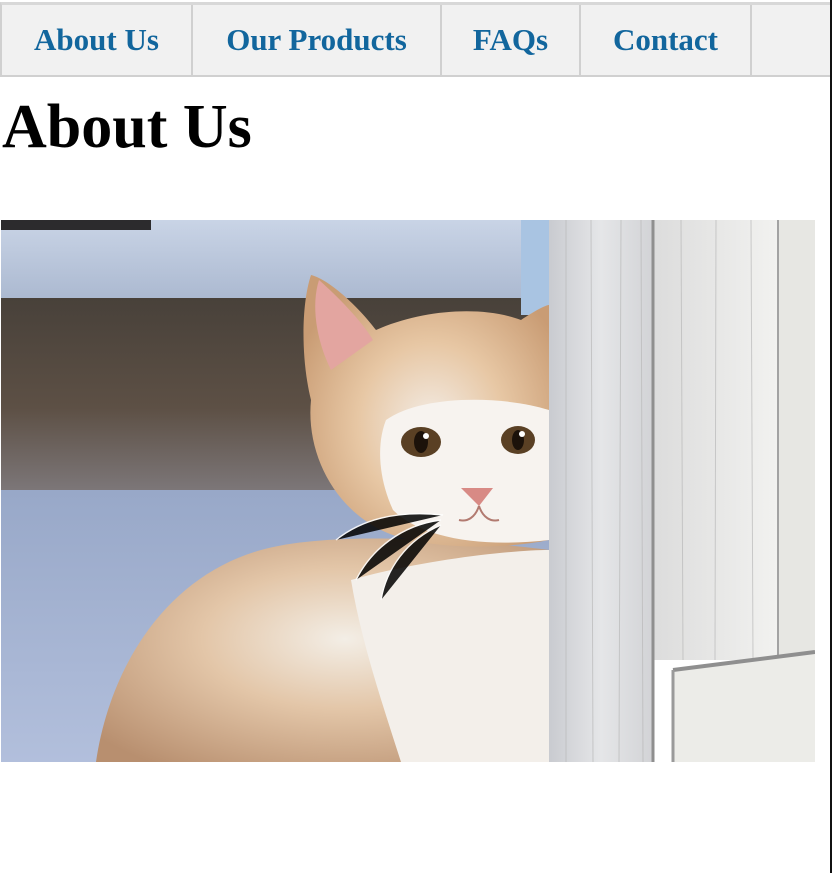  I want to click on top-nav: About Us Our Products FAQs Contact, so click(416, 39).